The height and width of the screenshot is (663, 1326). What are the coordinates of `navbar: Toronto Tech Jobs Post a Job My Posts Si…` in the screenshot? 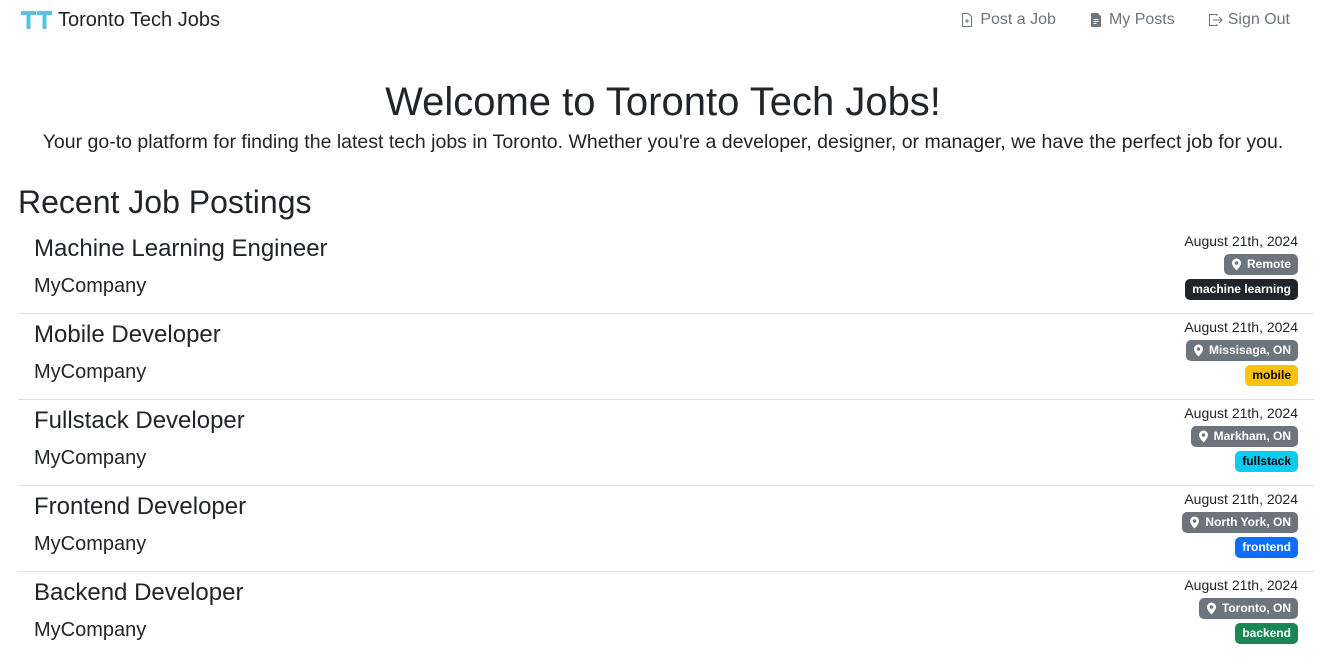 It's located at (663, 20).